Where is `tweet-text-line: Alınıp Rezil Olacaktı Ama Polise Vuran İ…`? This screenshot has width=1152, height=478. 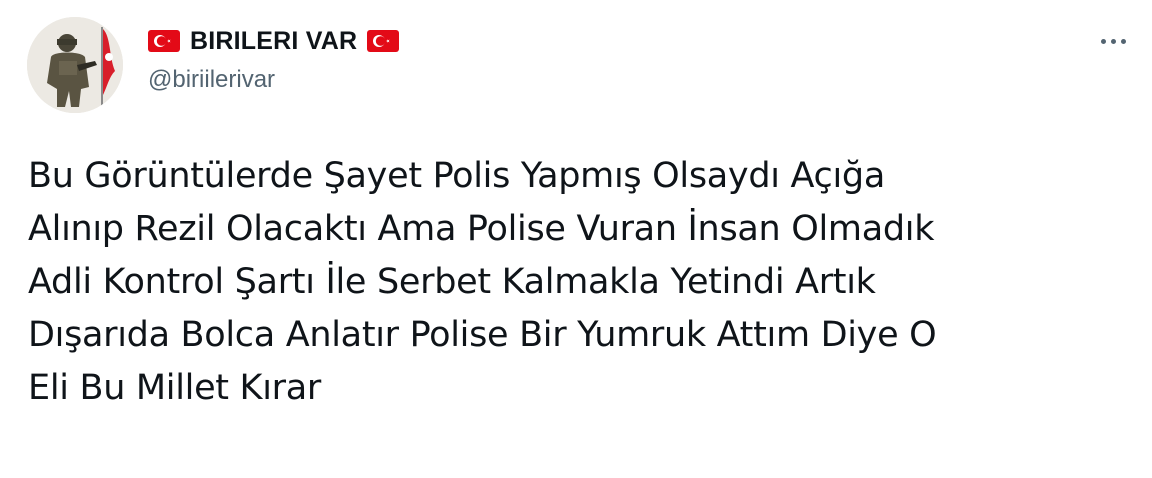
tweet-text-line: Alınıp Rezil Olacaktı Ama Polise Vuran İ… is located at coordinates (481, 229).